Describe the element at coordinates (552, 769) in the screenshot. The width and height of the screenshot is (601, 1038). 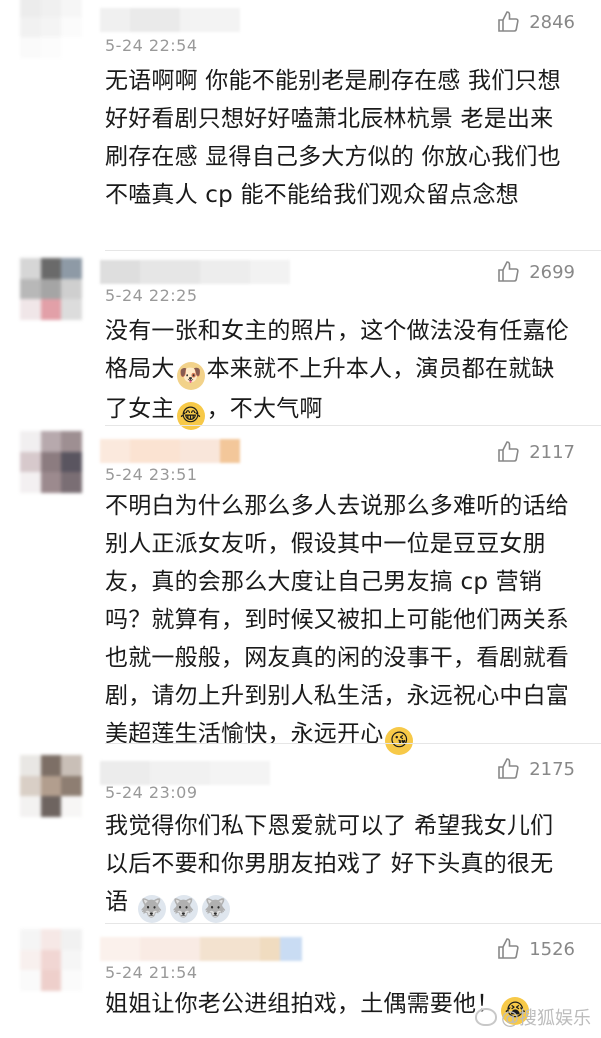
I see `like-count: 2175` at that location.